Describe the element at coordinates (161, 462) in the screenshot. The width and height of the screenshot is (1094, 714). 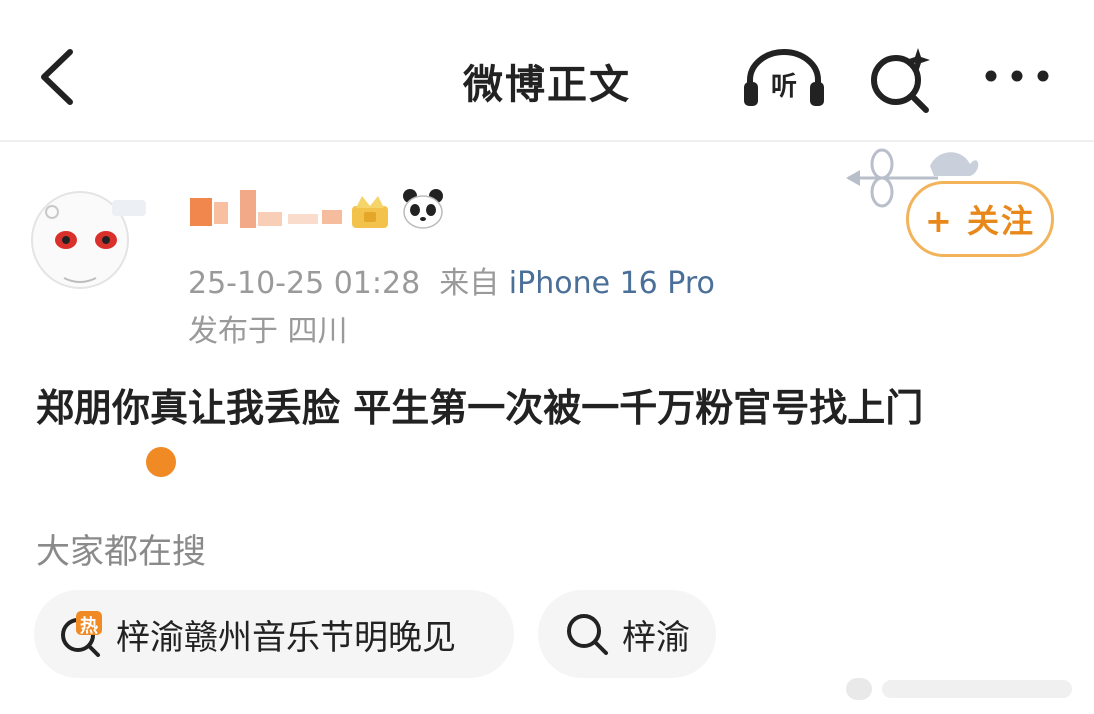
I see `verified-badge-icon` at that location.